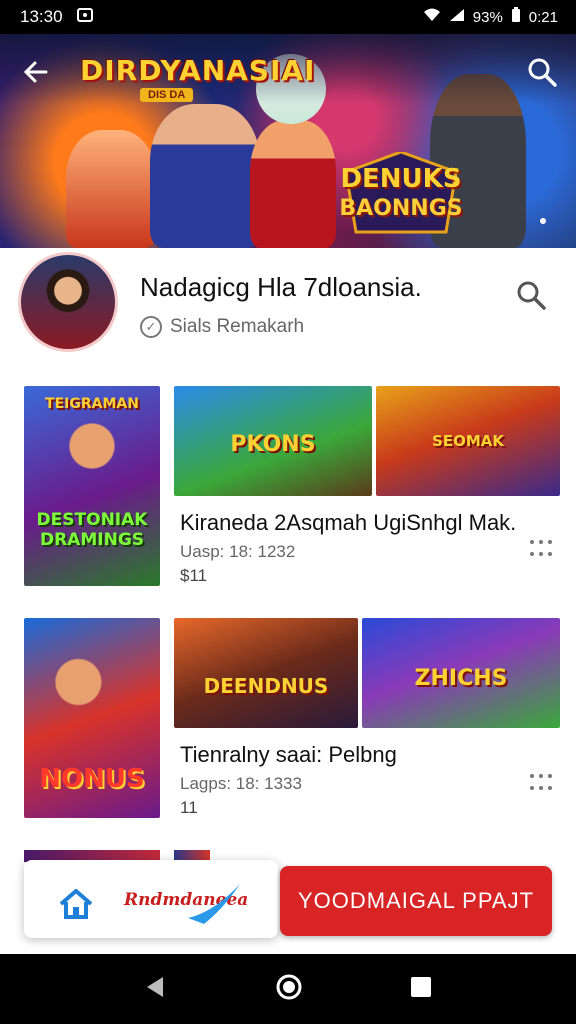 This screenshot has height=1024, width=576. Describe the element at coordinates (289, 986) in the screenshot. I see `circle-home-icon` at that location.